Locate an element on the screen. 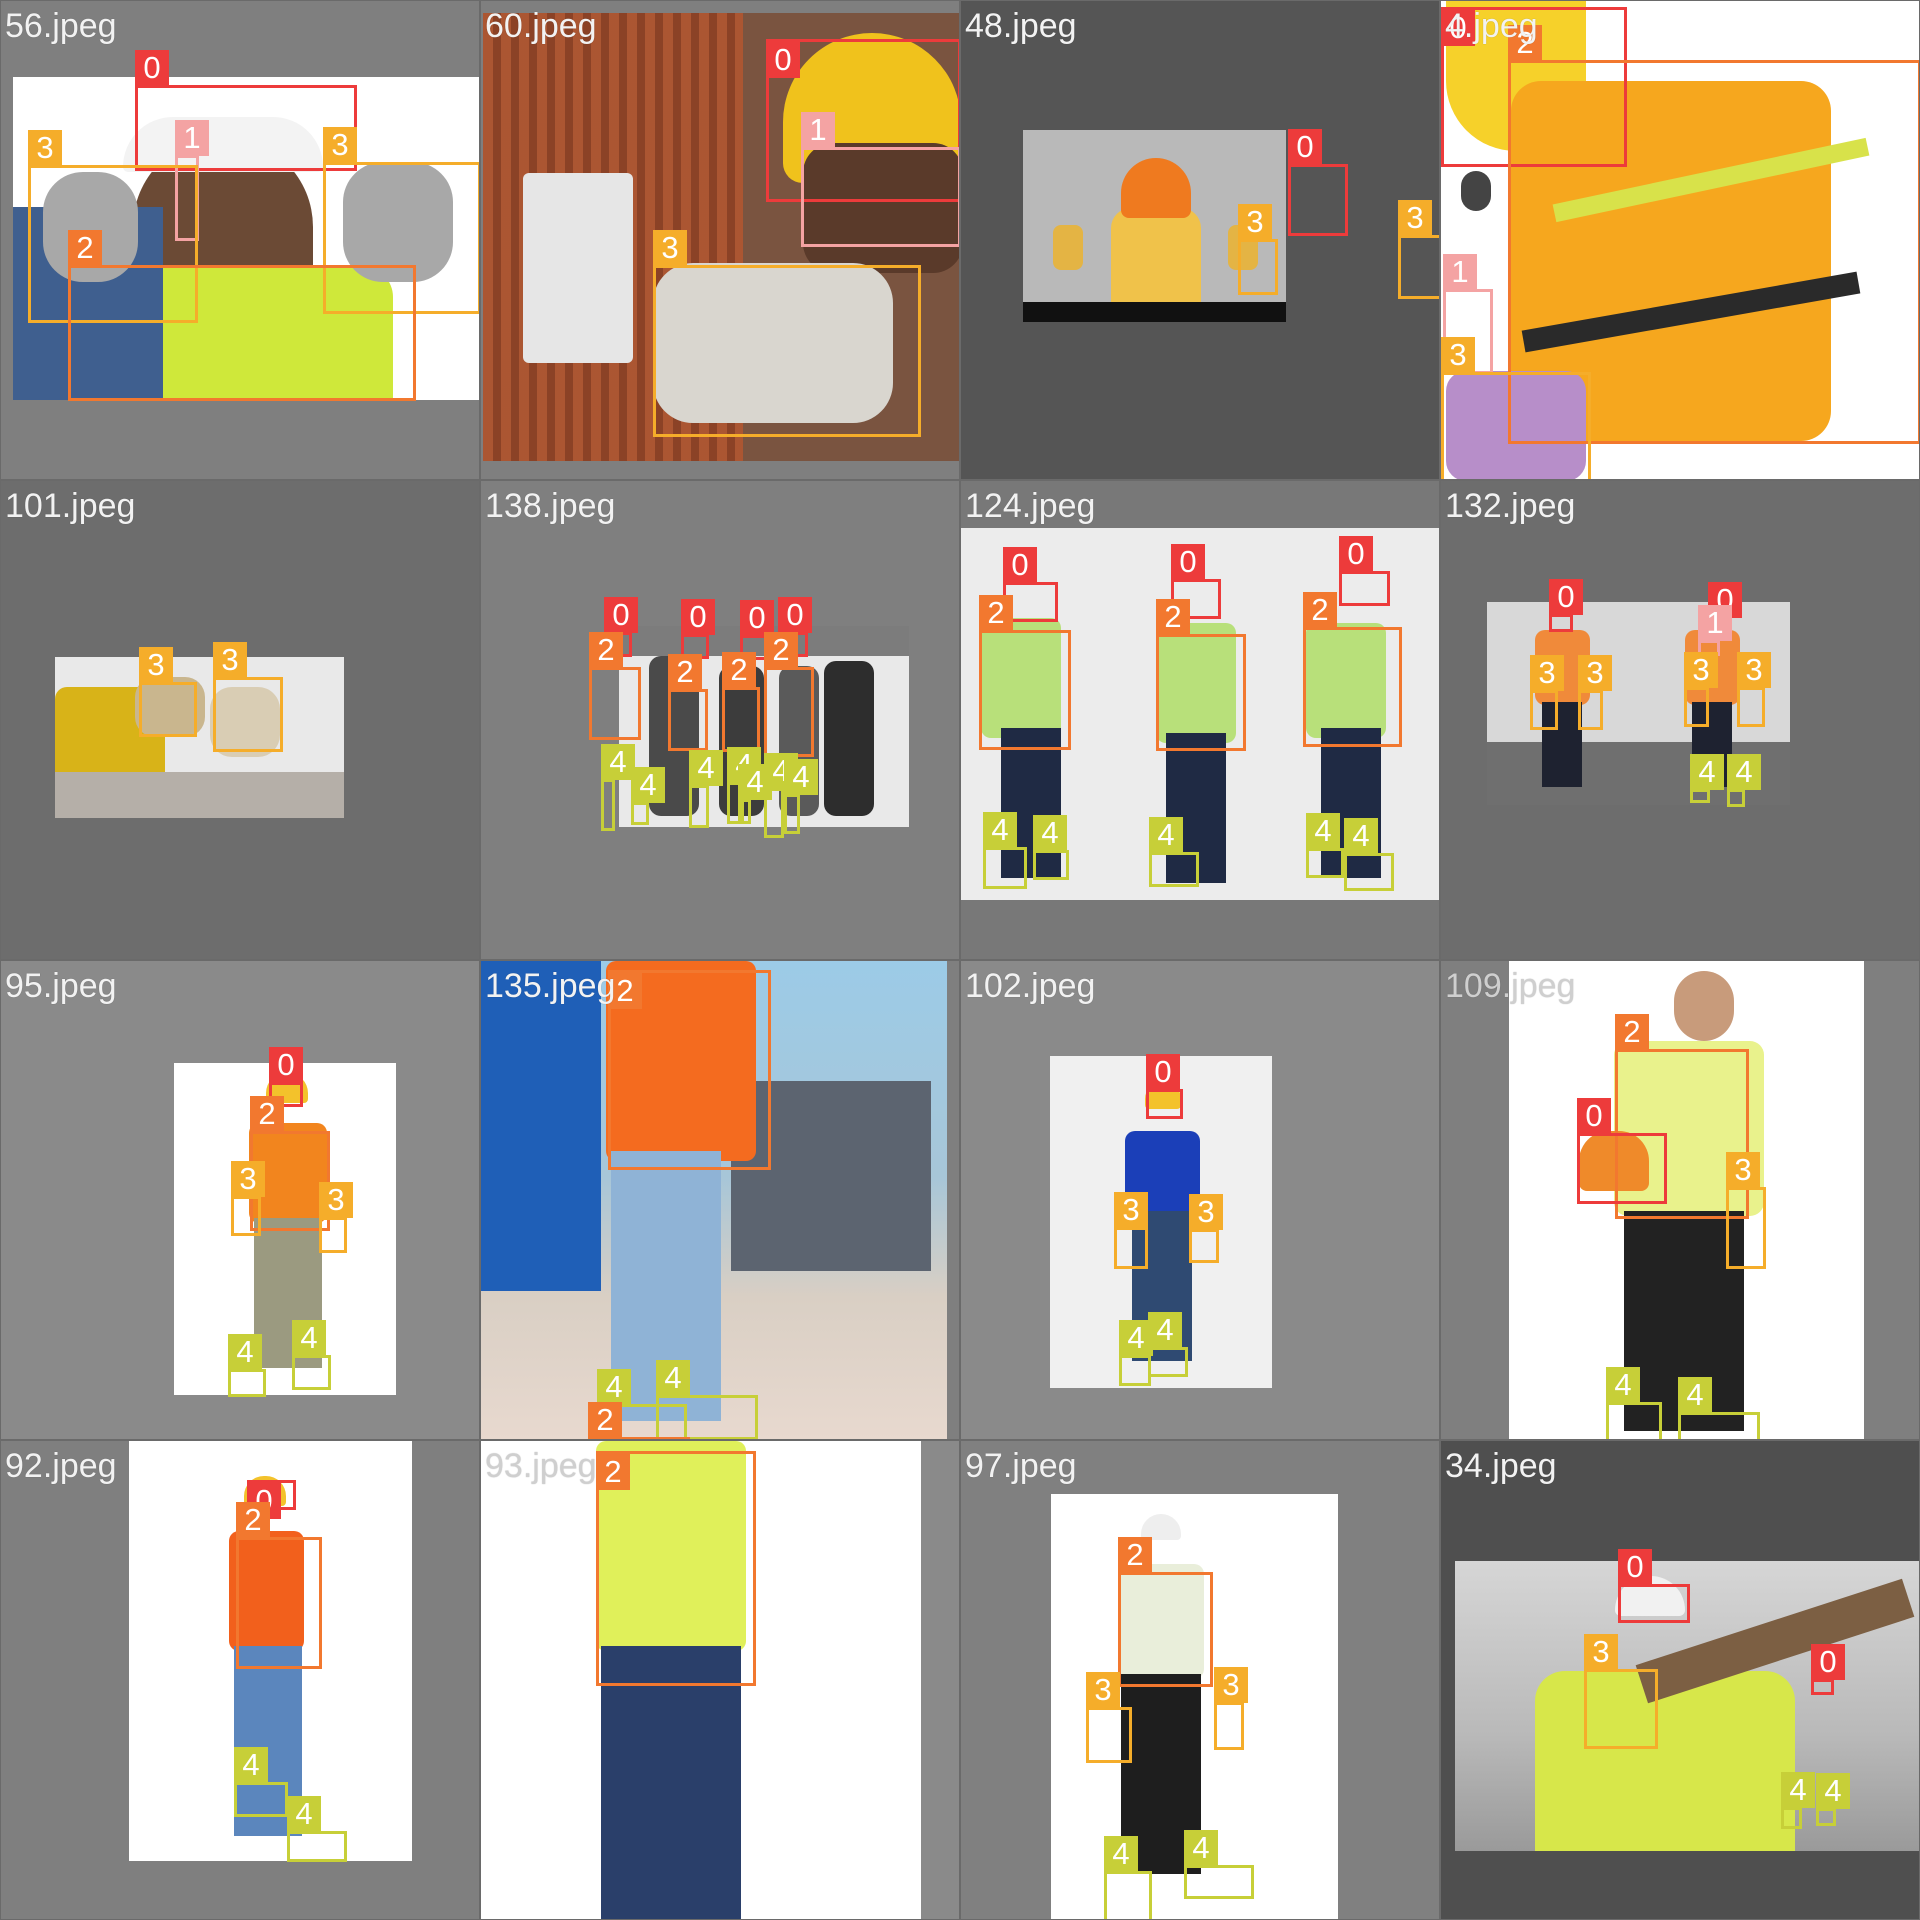 Image resolution: width=1920 pixels, height=1920 pixels. mosaic-tile: 95.jpeg 0 2 3 3 44 is located at coordinates (240, 1200).